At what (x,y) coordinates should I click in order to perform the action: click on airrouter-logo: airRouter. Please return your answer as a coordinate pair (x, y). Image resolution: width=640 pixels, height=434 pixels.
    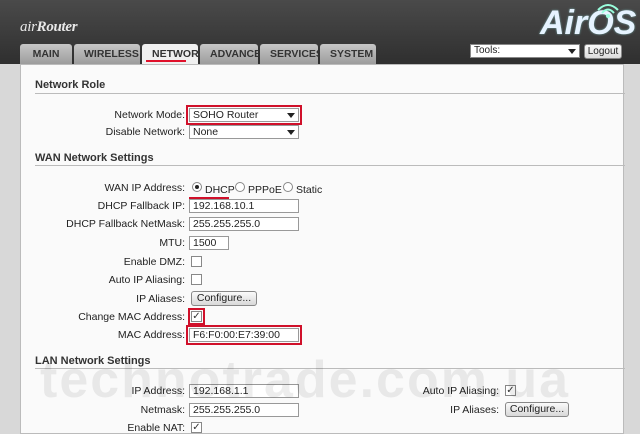
    Looking at the image, I should click on (49, 27).